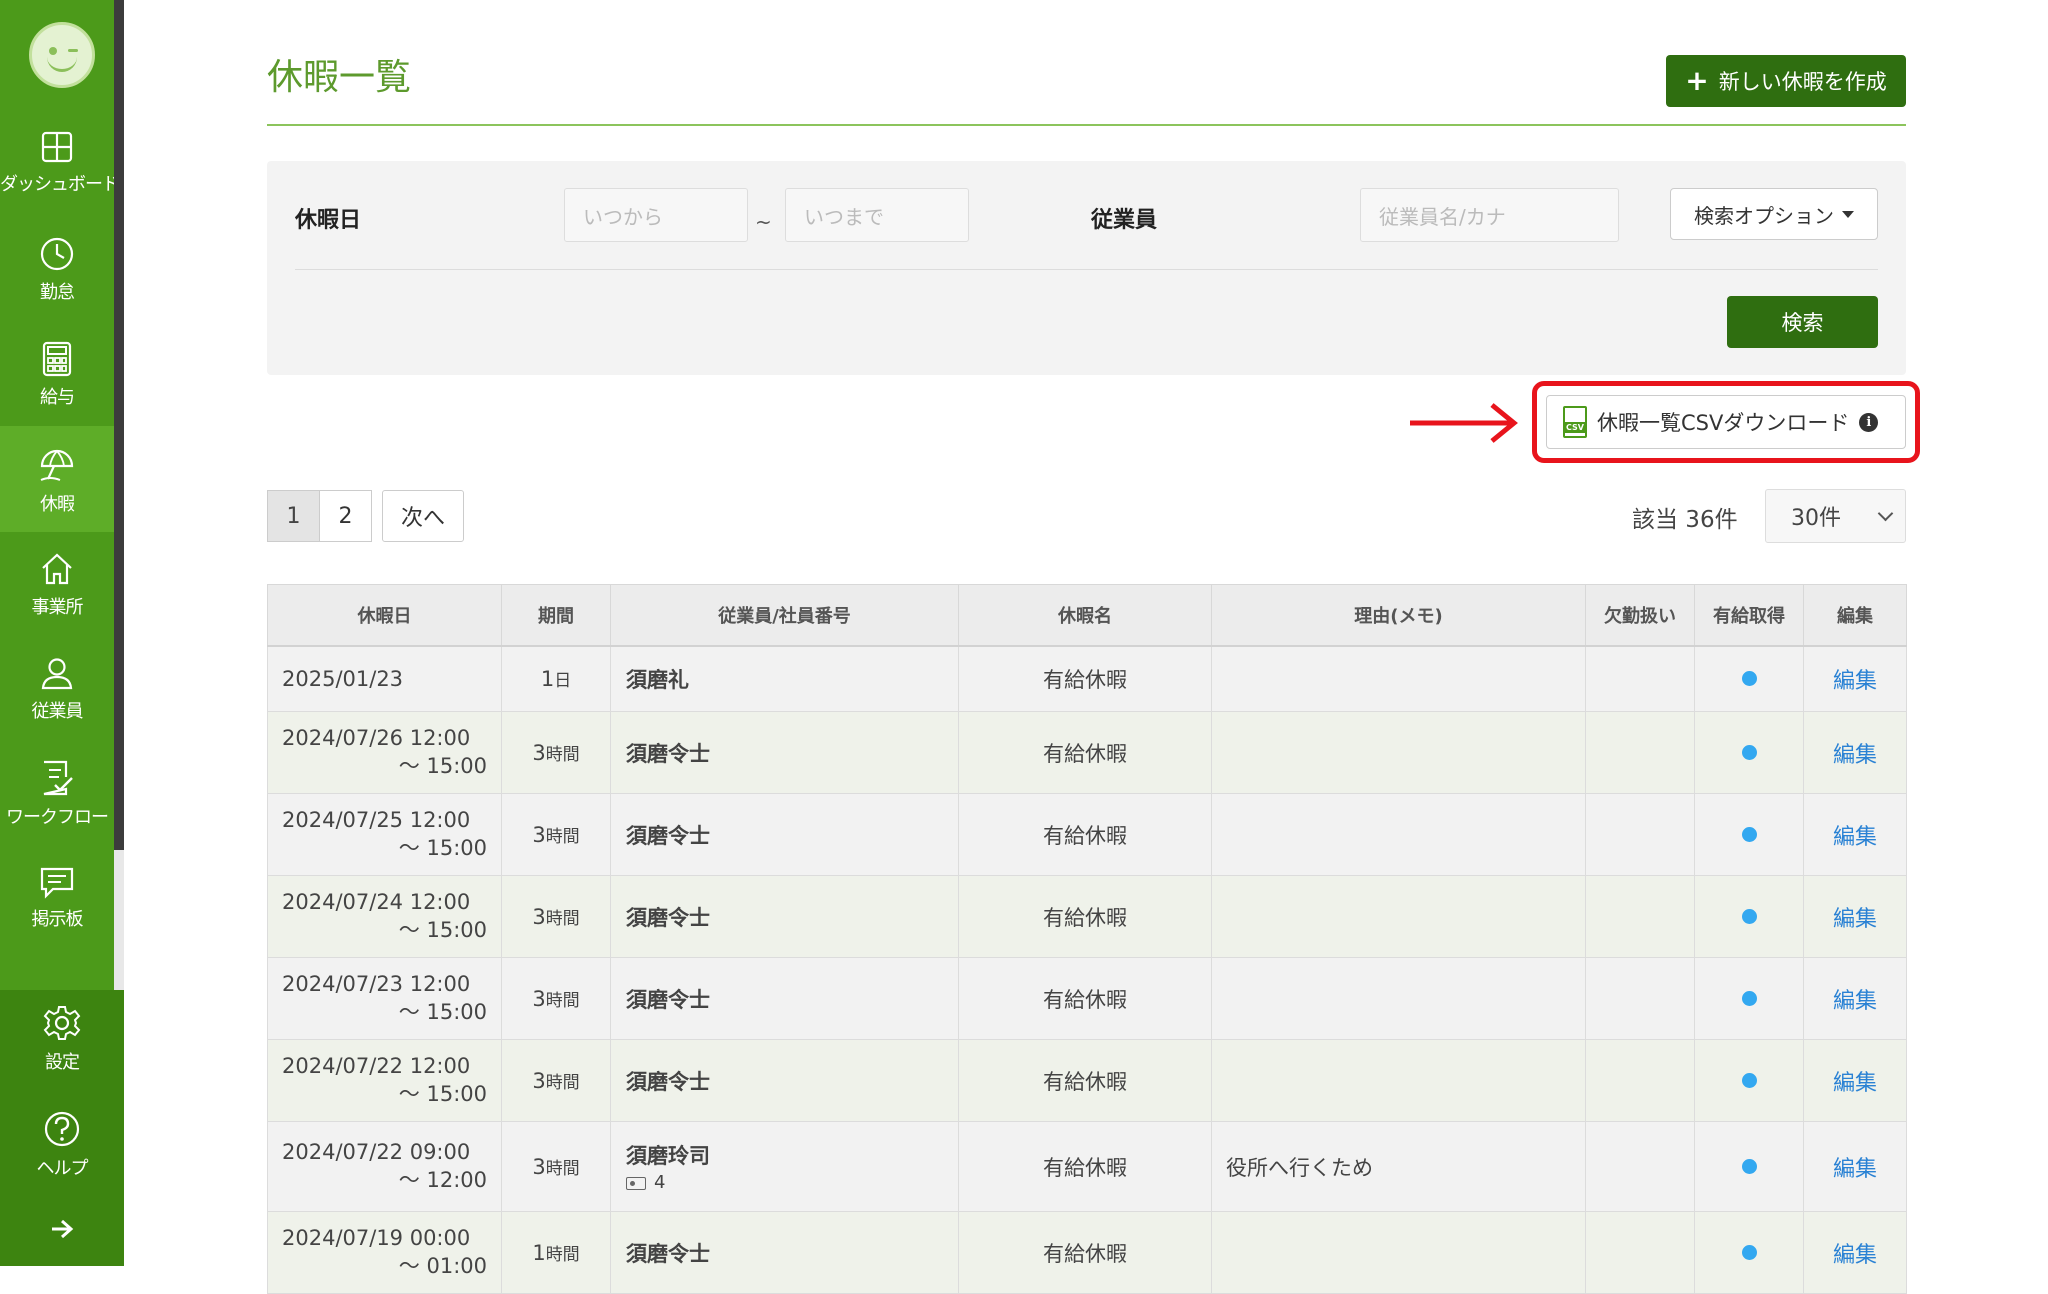 This screenshot has height=1294, width=2048. I want to click on page-1-button: 1, so click(293, 516).